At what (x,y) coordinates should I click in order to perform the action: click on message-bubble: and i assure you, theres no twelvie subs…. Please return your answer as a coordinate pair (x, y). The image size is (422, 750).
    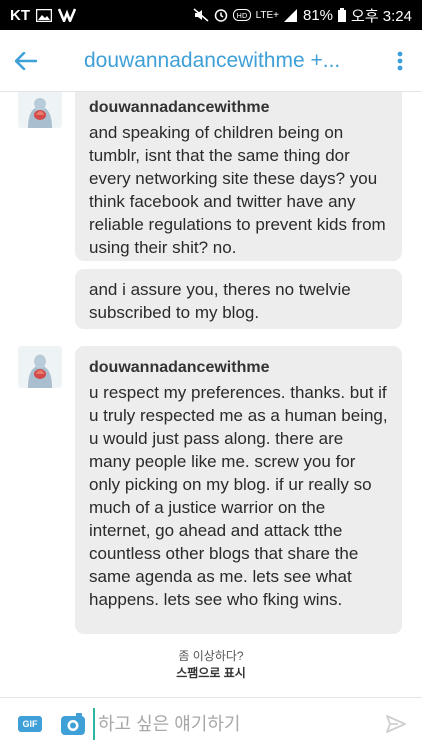
    Looking at the image, I should click on (238, 299).